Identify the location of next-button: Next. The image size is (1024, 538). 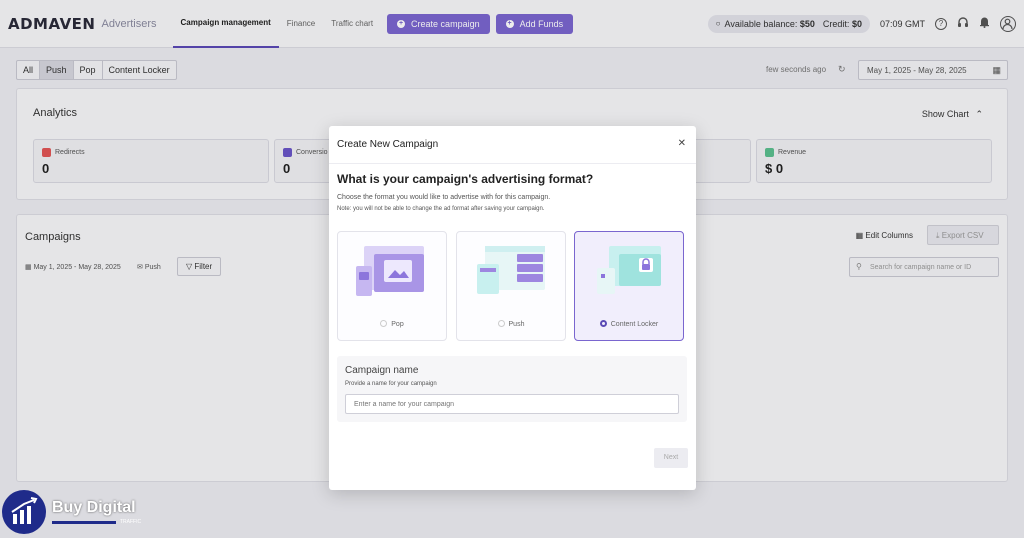
(671, 458).